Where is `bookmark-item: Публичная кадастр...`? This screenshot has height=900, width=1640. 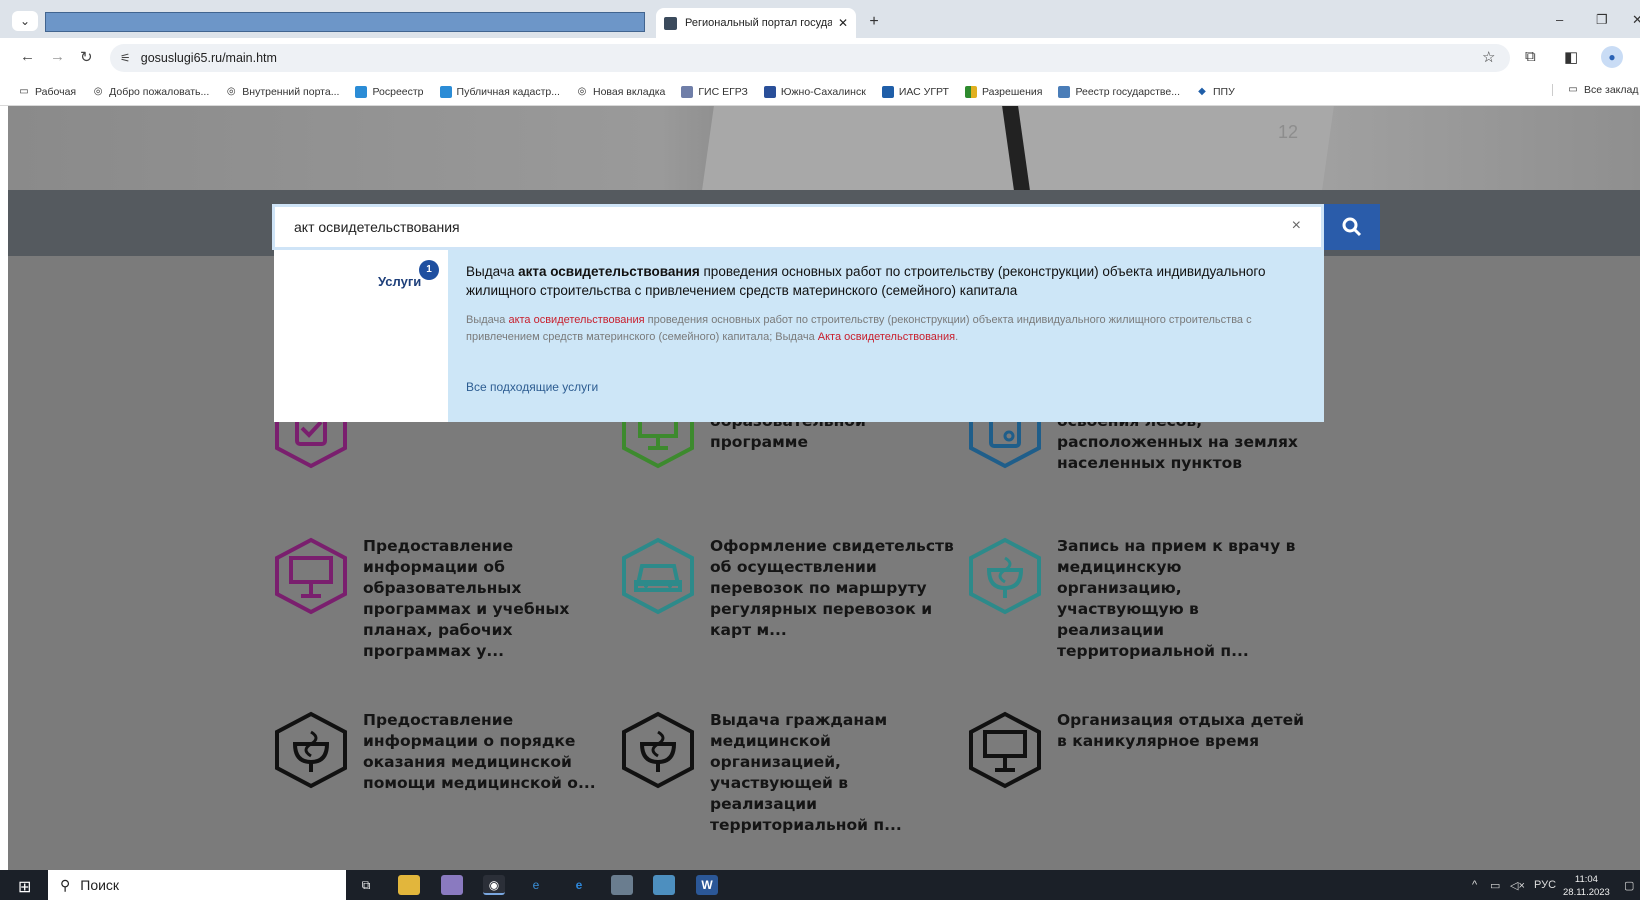
bookmark-item: Публичная кадастр... is located at coordinates (499, 91).